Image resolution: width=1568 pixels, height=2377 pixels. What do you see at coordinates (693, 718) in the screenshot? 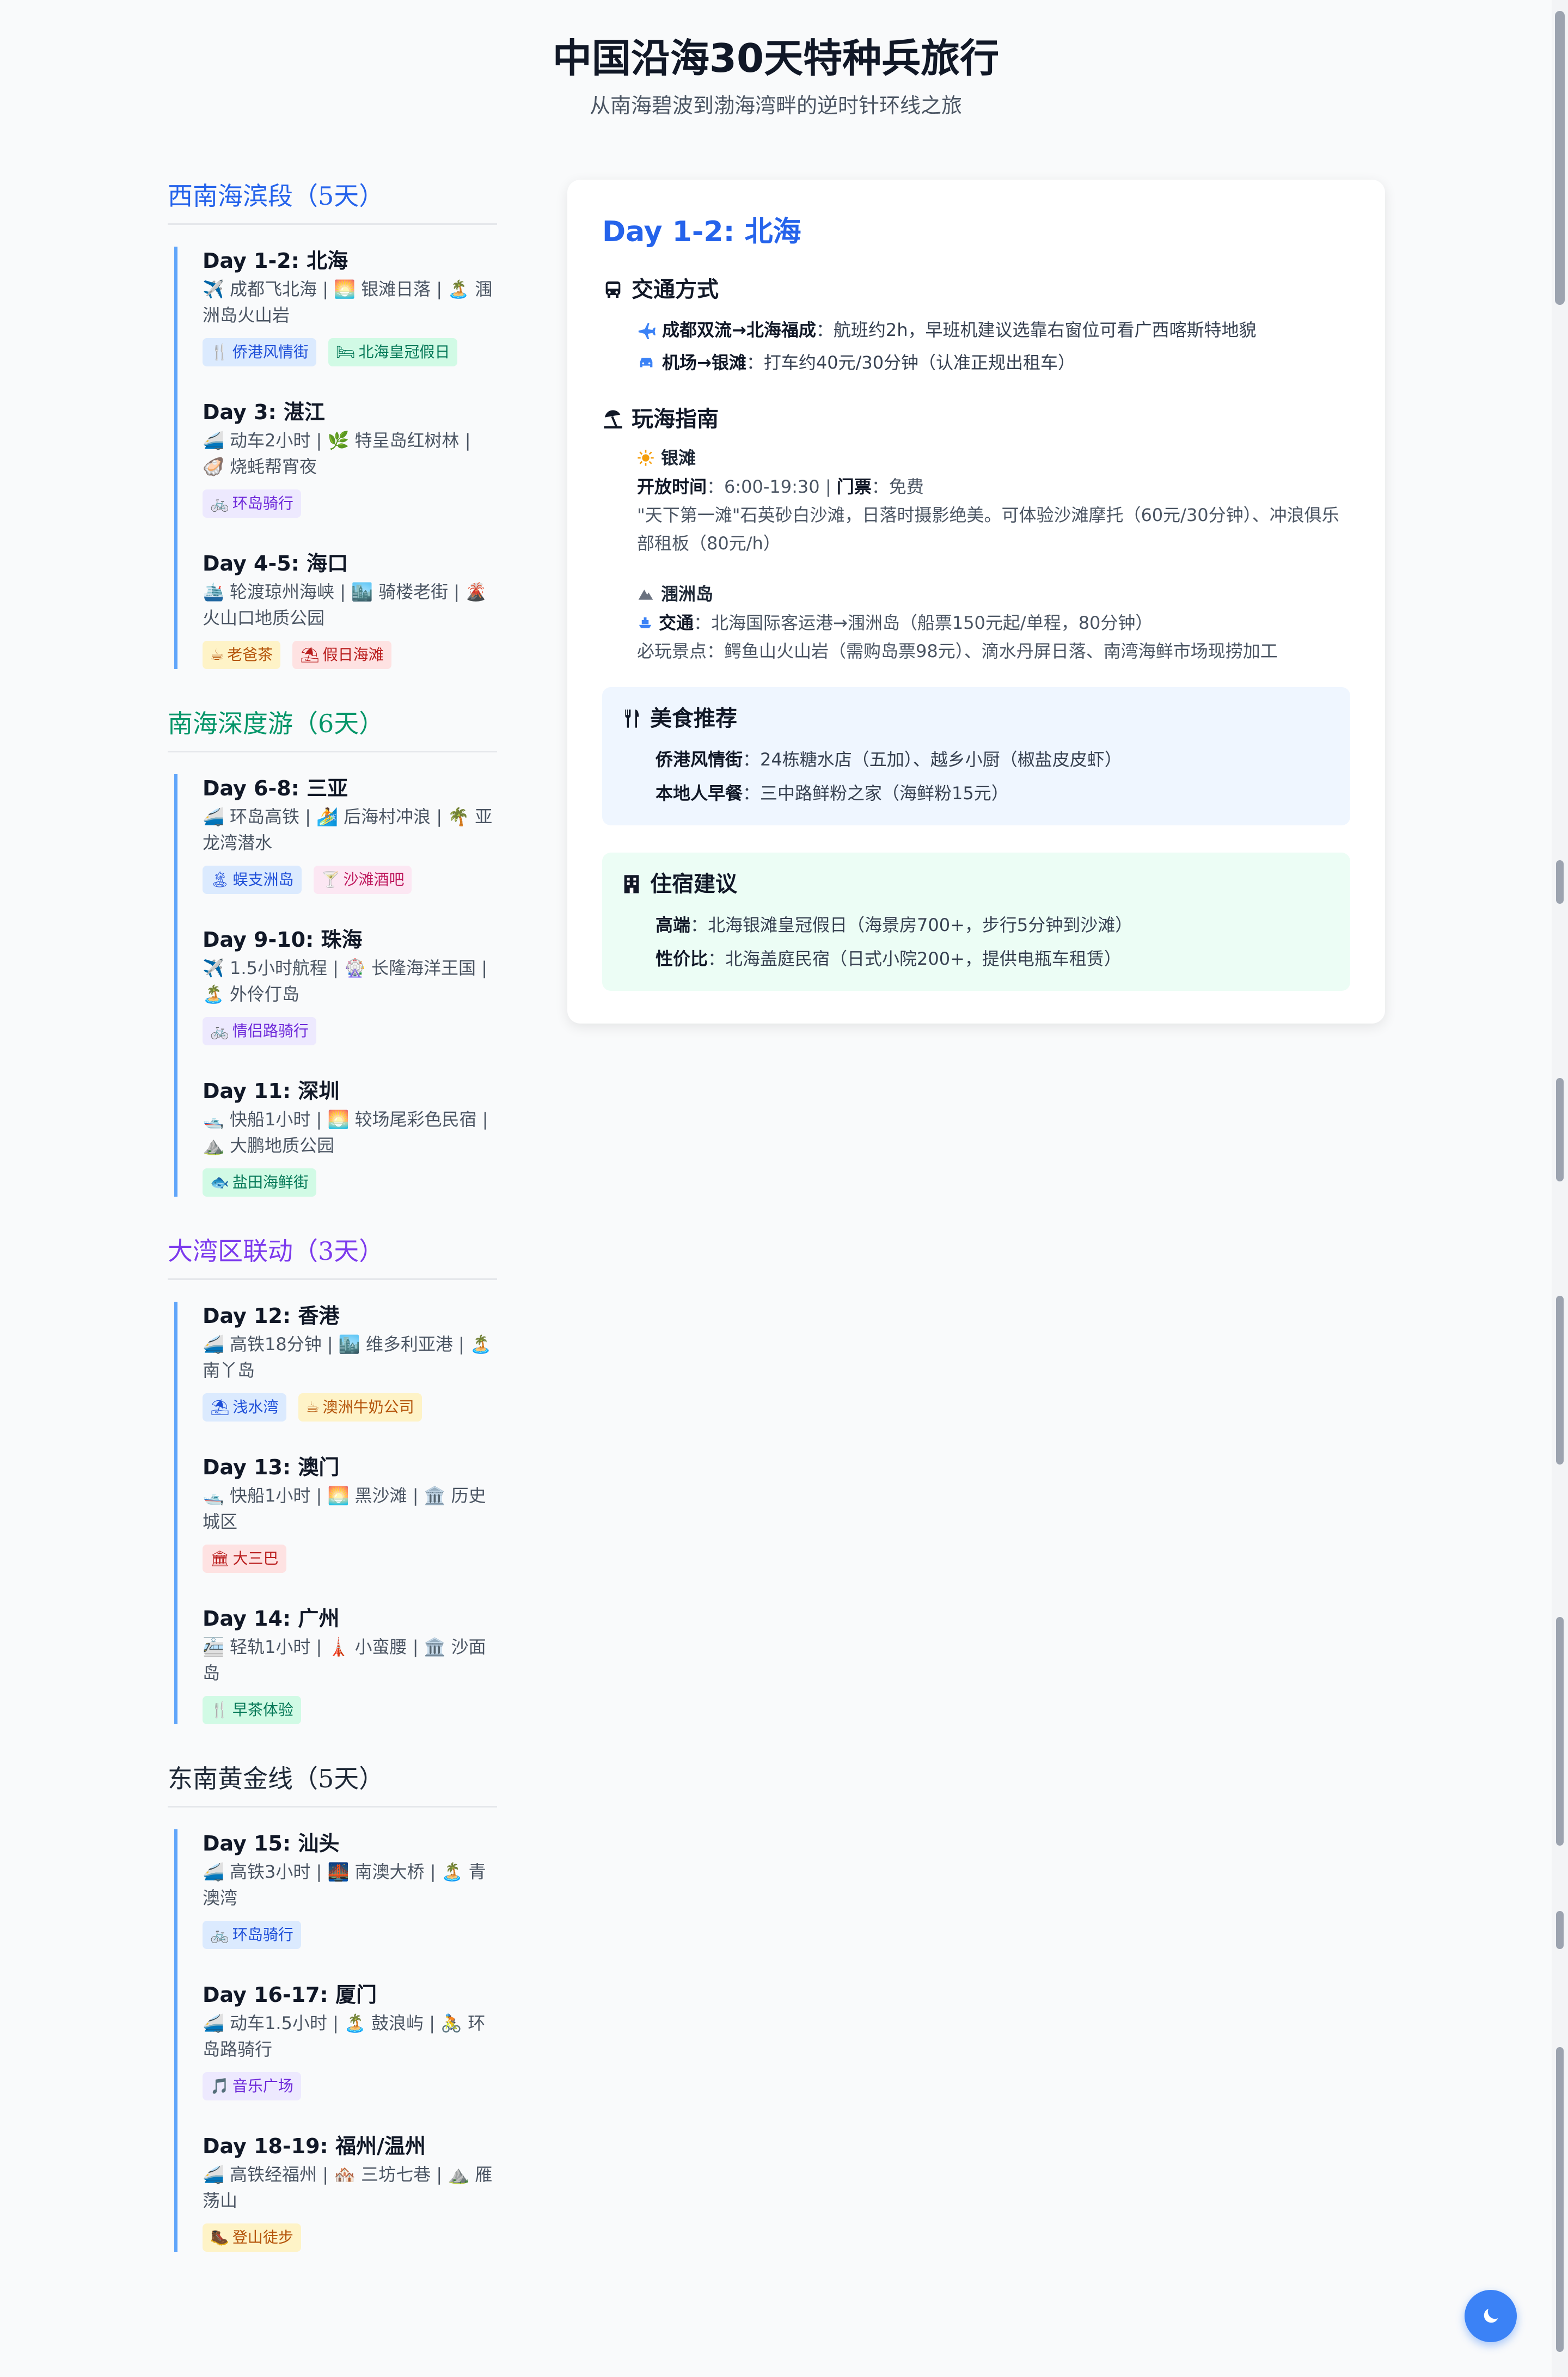
I see `food-heading-text: 美食推荐` at bounding box center [693, 718].